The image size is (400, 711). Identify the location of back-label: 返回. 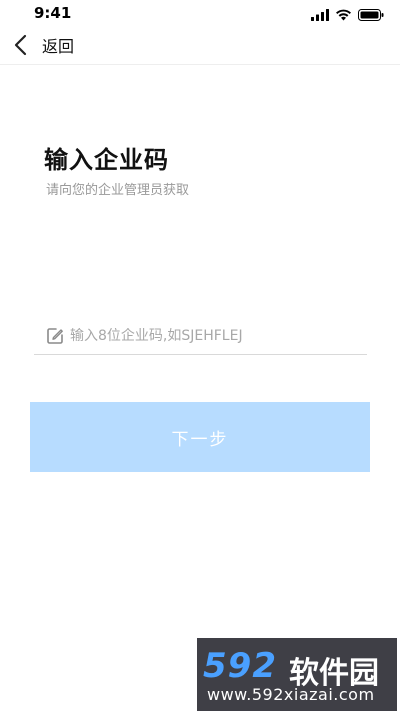
(58, 46).